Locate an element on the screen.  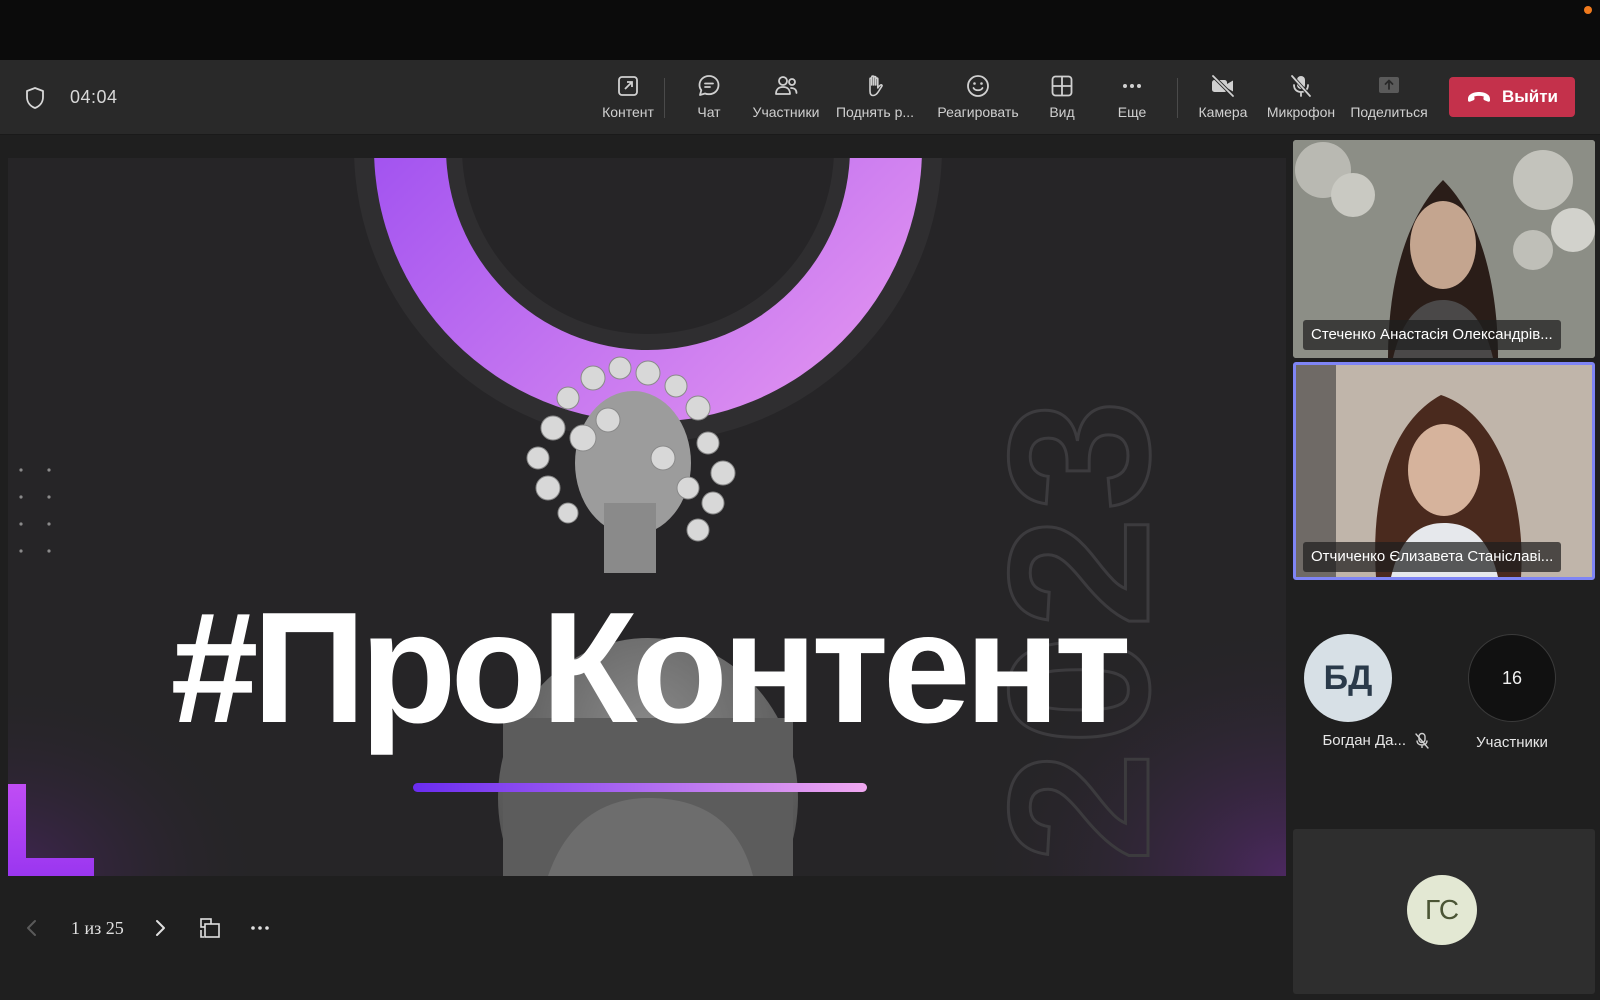
microphone-button-label: Микрофон is located at coordinates (1301, 112).